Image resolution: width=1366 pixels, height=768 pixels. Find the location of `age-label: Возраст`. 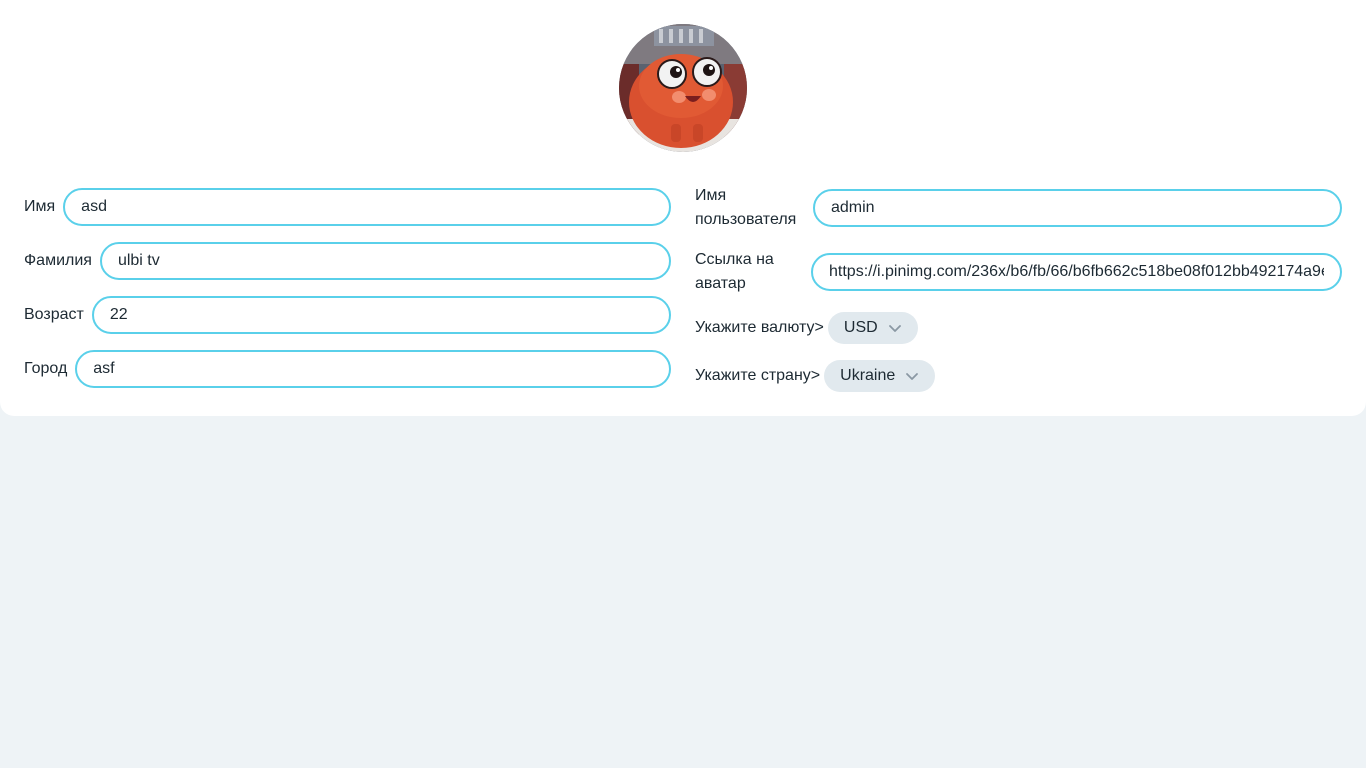

age-label: Возраст is located at coordinates (54, 314).